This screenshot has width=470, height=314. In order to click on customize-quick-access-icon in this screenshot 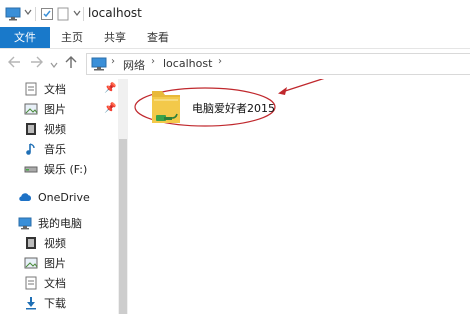, I will do `click(77, 13)`.